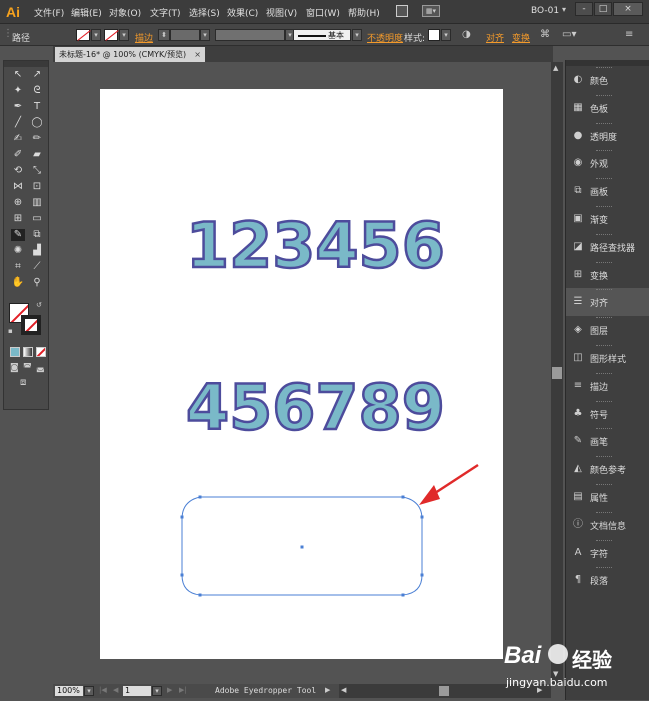 The width and height of the screenshot is (649, 701). I want to click on blob-brush-tool-icon: ✐, so click(18, 155).